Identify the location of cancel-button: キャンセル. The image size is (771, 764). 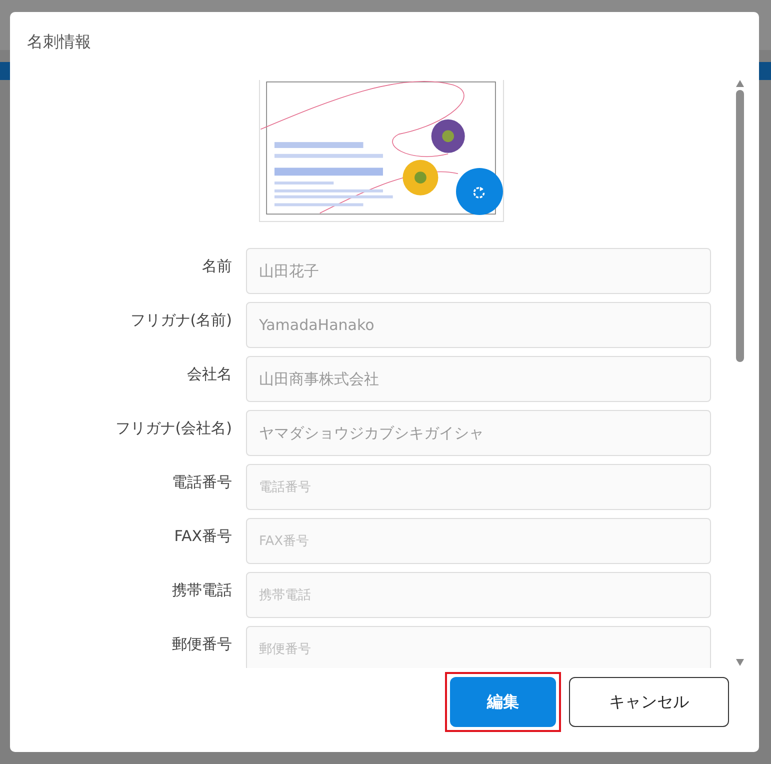
(649, 702).